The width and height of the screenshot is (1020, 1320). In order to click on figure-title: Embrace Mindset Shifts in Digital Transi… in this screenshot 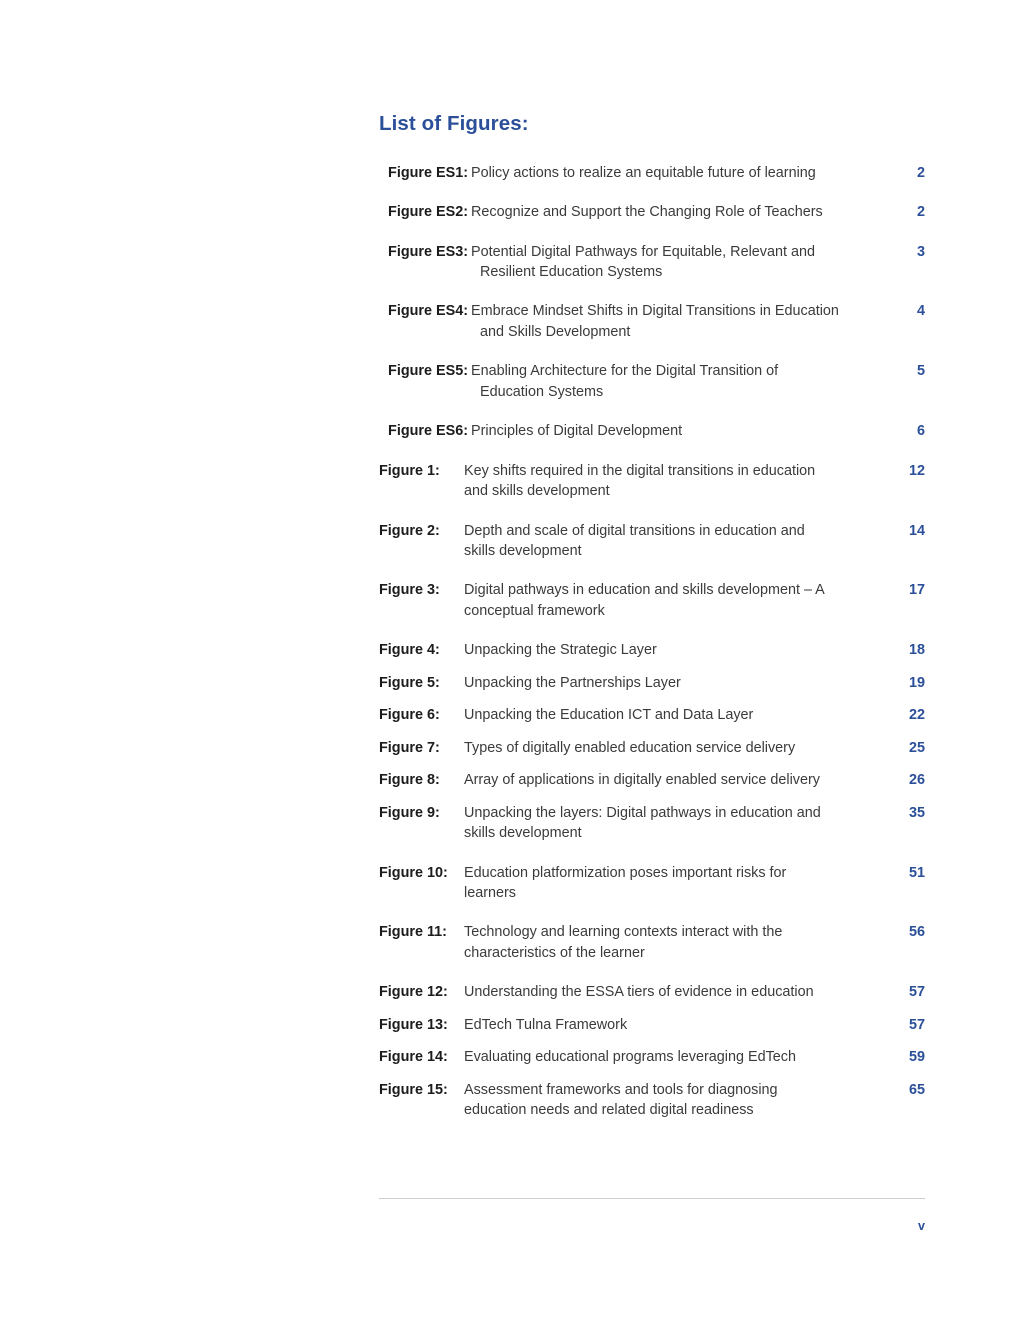, I will do `click(684, 321)`.